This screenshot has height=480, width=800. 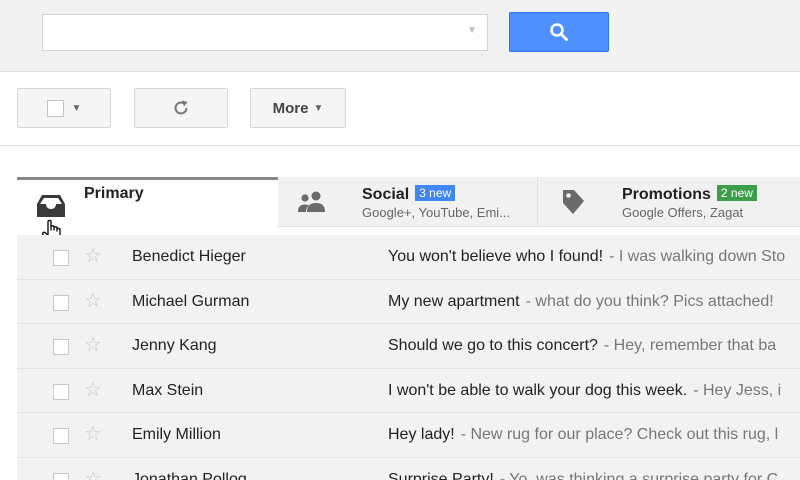 What do you see at coordinates (697, 256) in the screenshot?
I see `email-snippet: - I was walking down Sto` at bounding box center [697, 256].